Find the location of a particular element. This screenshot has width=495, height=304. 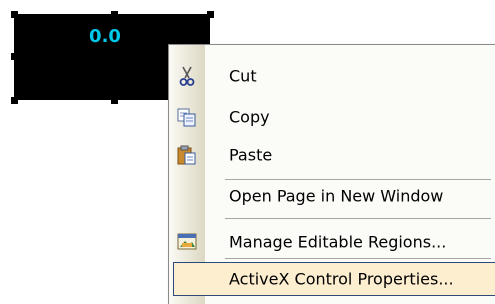

copy-icon is located at coordinates (186, 117).